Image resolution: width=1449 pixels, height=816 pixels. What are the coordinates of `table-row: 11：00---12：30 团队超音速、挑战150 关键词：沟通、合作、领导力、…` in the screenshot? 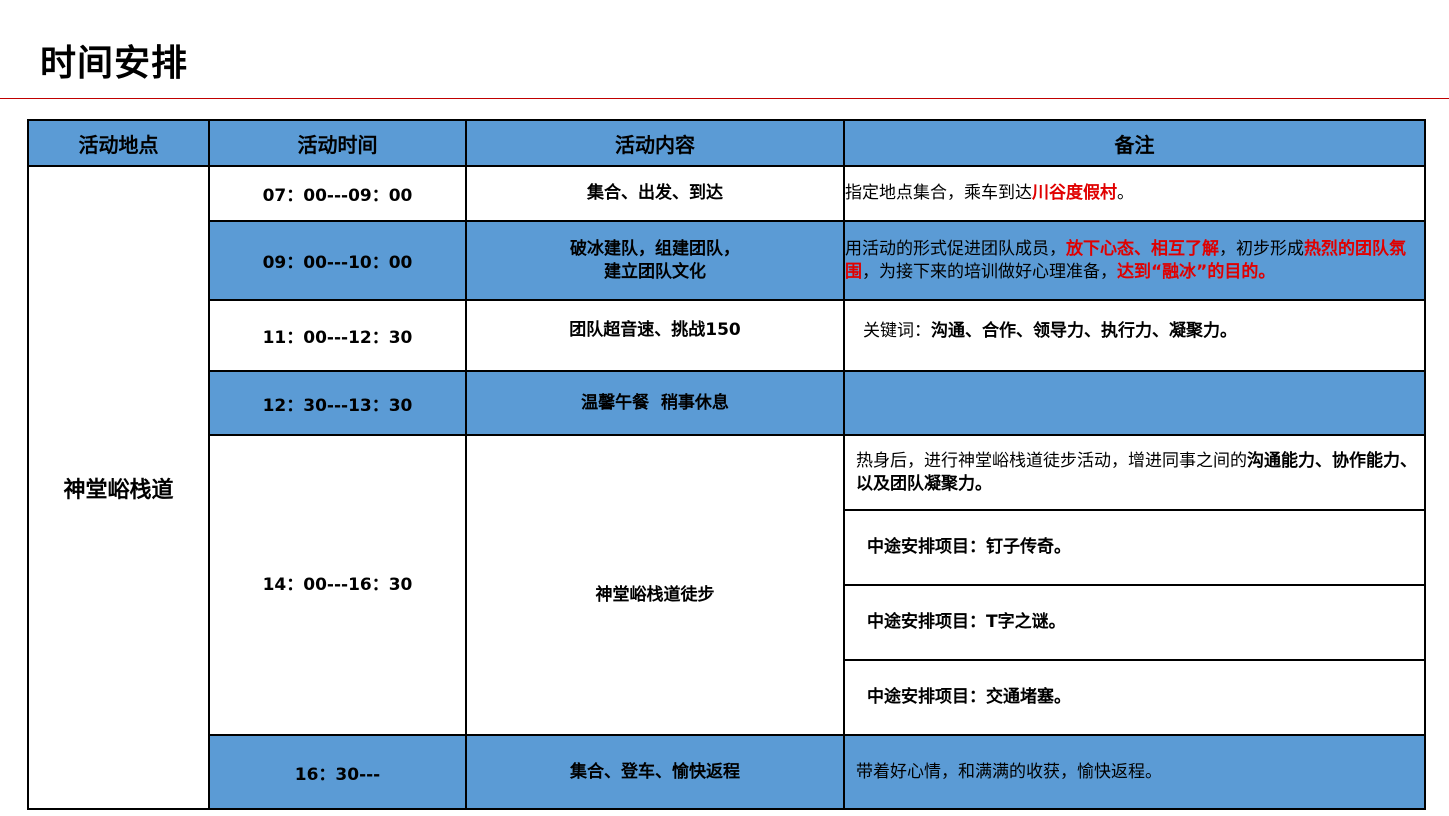 It's located at (727, 335).